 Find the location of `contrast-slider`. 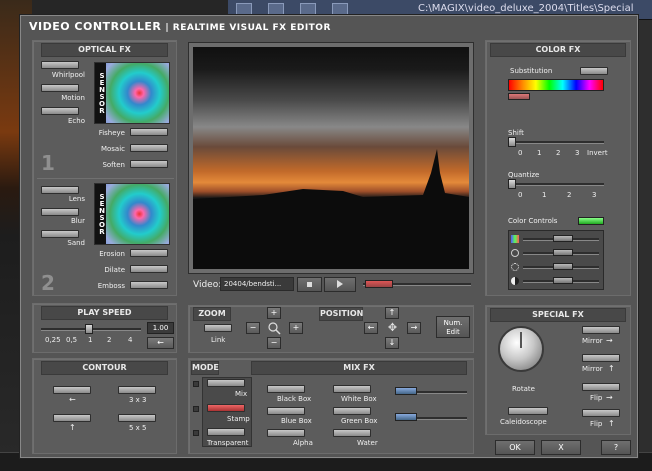

contrast-slider is located at coordinates (563, 280).